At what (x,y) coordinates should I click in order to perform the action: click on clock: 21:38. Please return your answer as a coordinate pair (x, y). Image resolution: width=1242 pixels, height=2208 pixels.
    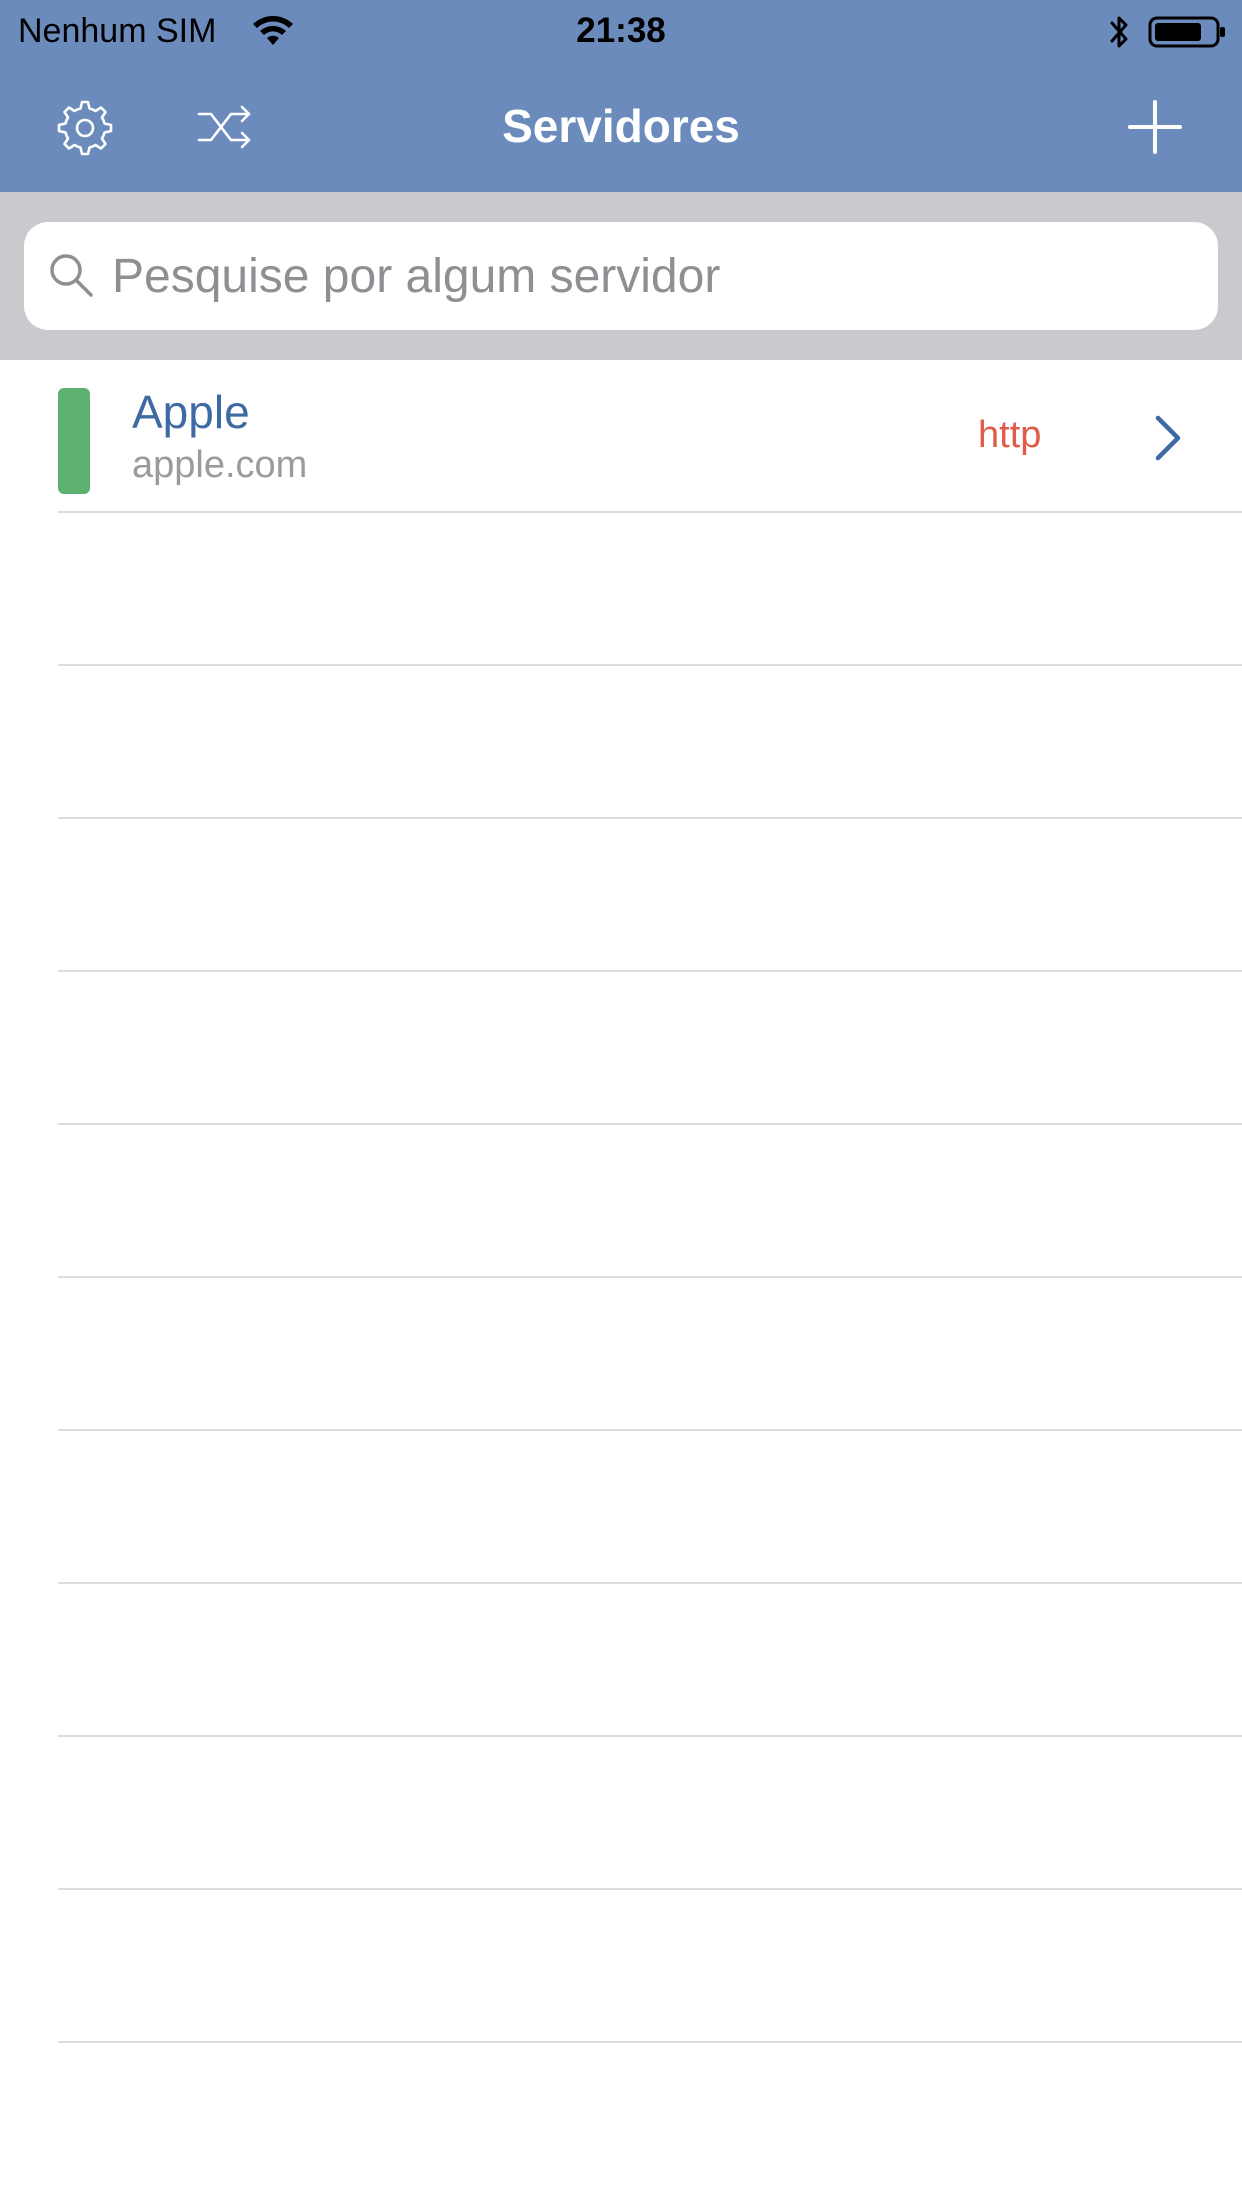
    Looking at the image, I should click on (621, 30).